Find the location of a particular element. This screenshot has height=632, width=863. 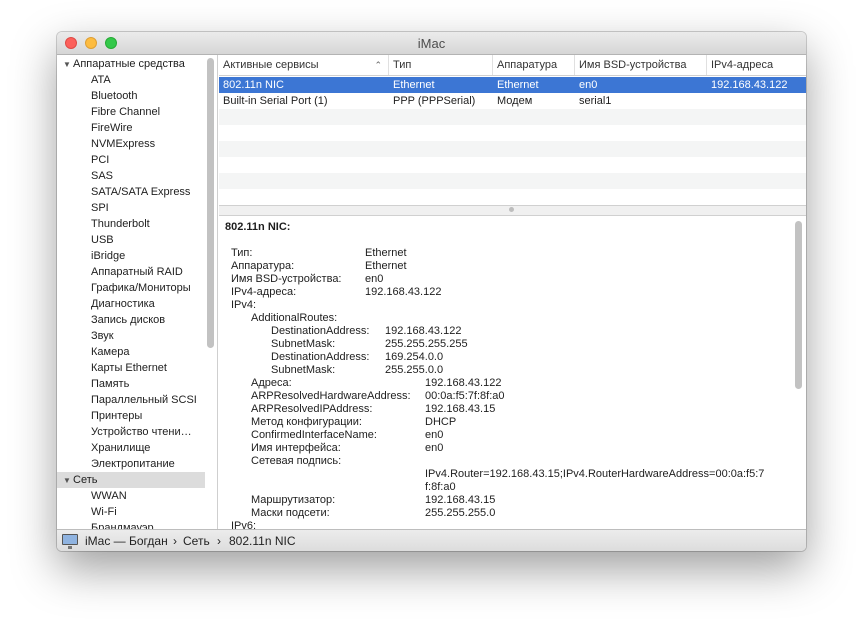

column-header-ipv4: IPv4-адреса is located at coordinates (756, 65).